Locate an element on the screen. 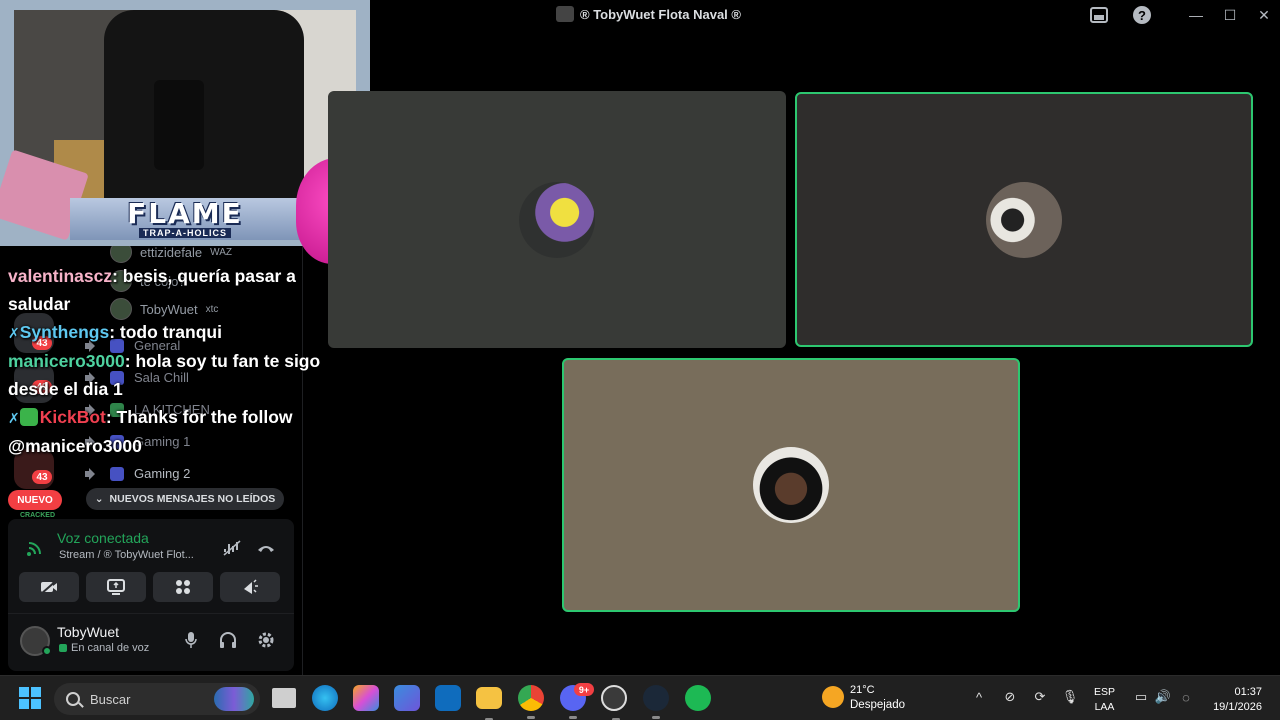 The image size is (1280, 720). participant-tile is located at coordinates (557, 219).